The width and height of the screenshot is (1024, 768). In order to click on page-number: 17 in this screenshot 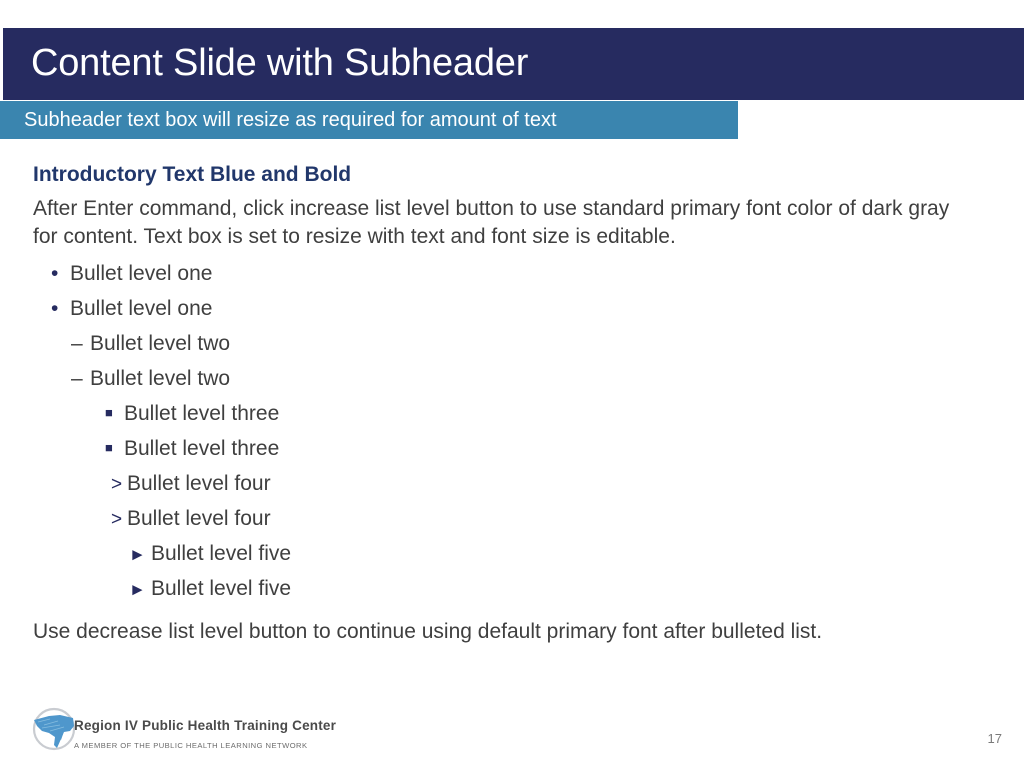, I will do `click(994, 738)`.